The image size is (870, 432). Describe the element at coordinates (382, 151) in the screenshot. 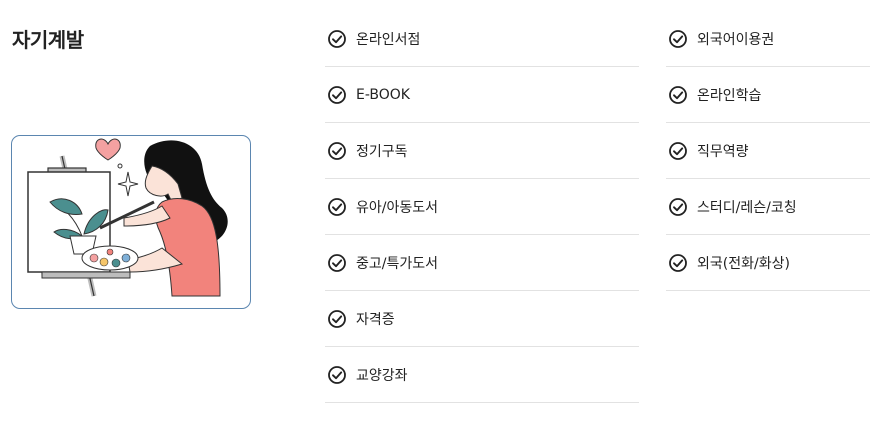

I see `category-label: 정기구독` at that location.